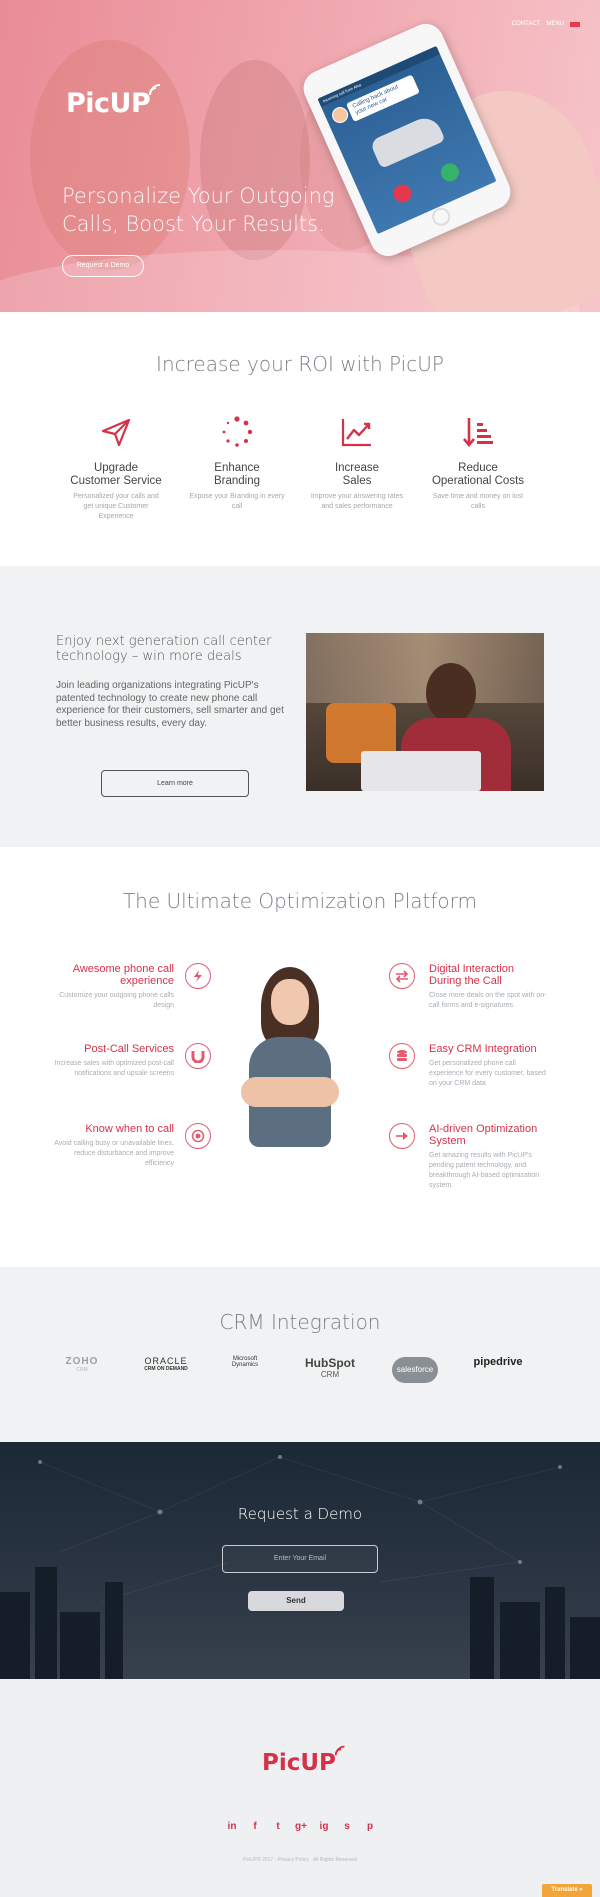 This screenshot has height=1897, width=600. Describe the element at coordinates (116, 474) in the screenshot. I see `feature-title: Upgrade Customer Service` at that location.